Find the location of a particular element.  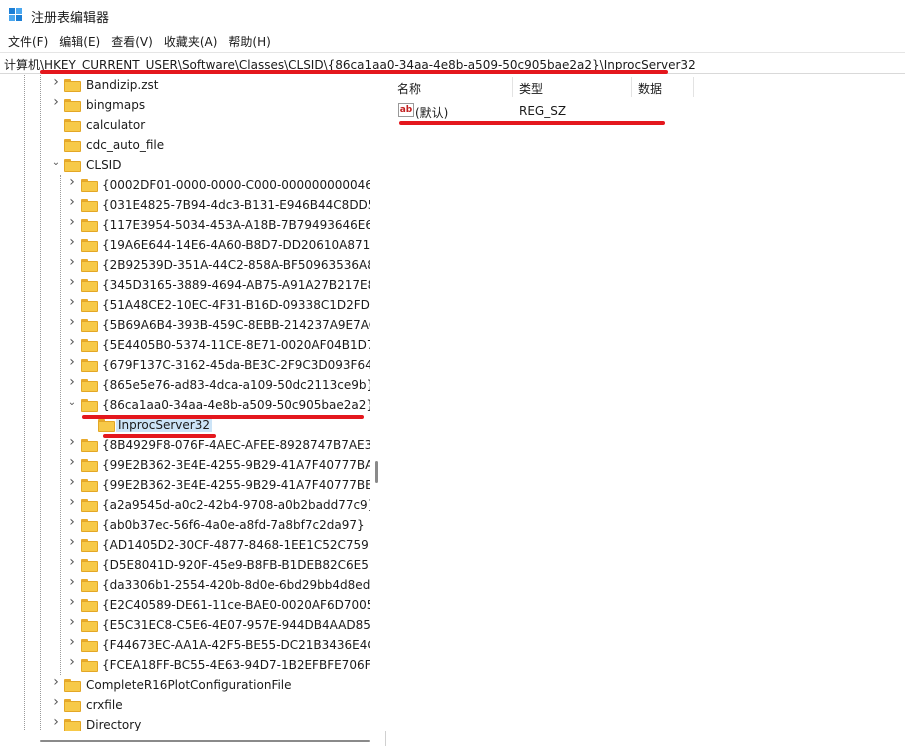

tree-item-clsid-key: › {F44673EC-AA1A-42F5-BE55-DC21B3436E4C} is located at coordinates (191, 645).